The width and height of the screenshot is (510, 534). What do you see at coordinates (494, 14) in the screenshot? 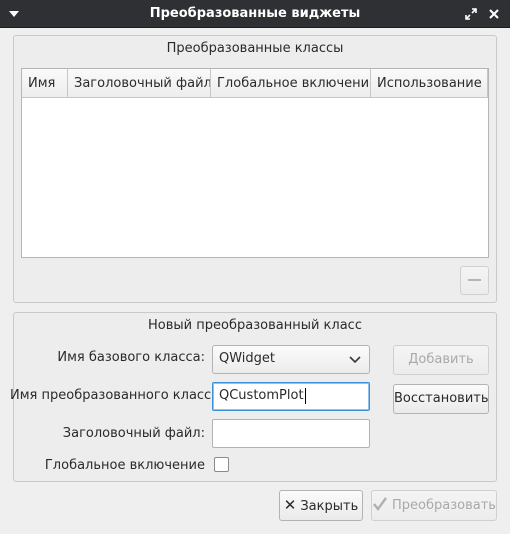
I see `close-window-icon` at bounding box center [494, 14].